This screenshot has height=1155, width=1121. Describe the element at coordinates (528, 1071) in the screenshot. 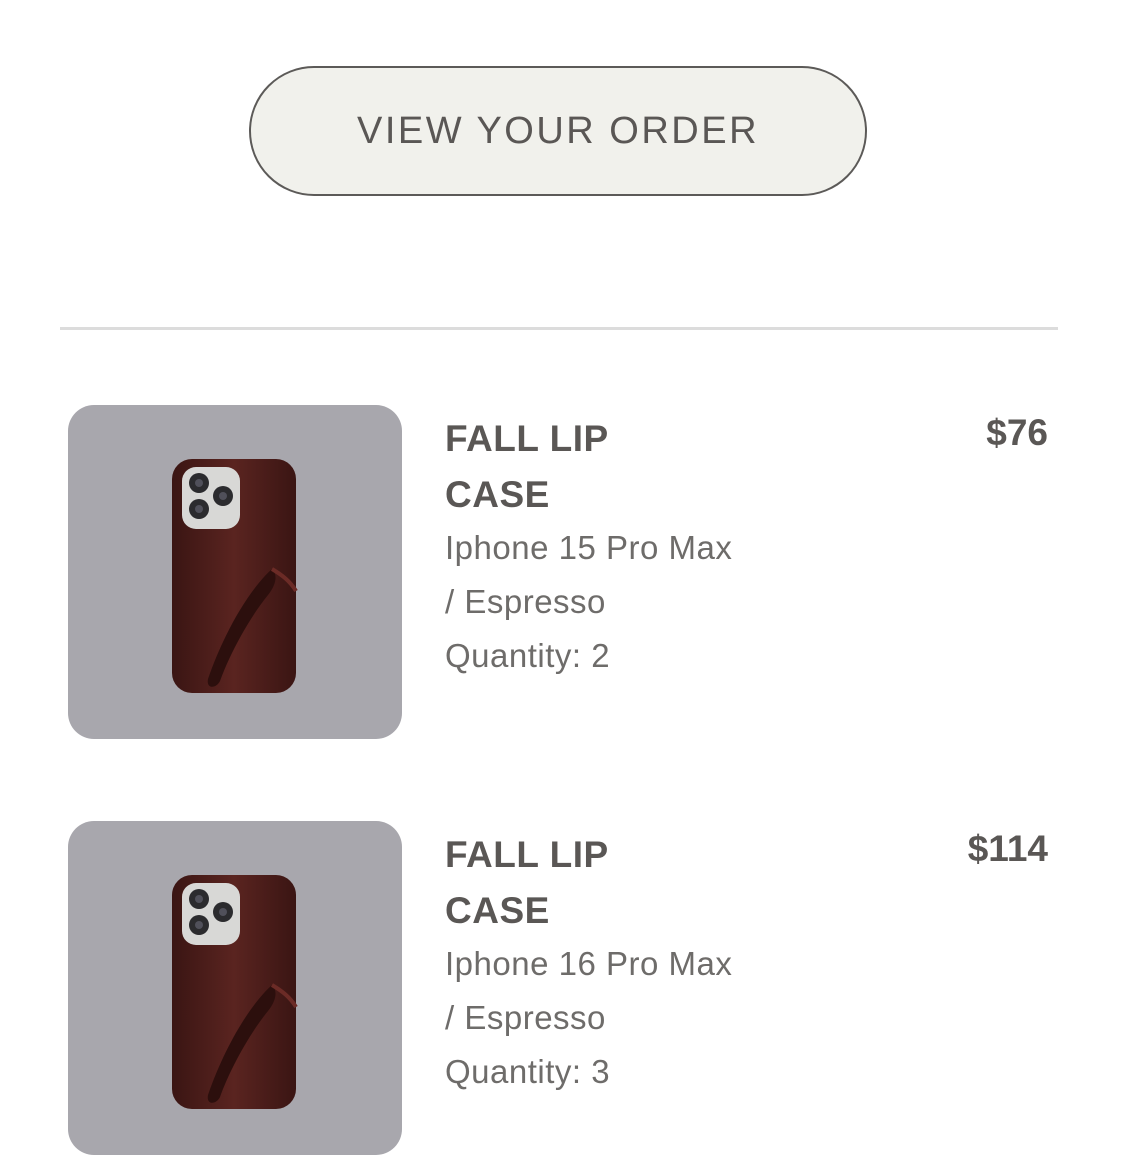

I see `product-quantity: Quantity: 3` at that location.